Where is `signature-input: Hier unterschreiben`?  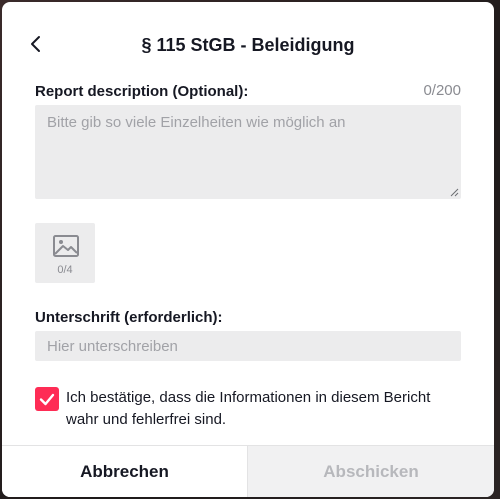
signature-input: Hier unterschreiben is located at coordinates (248, 346).